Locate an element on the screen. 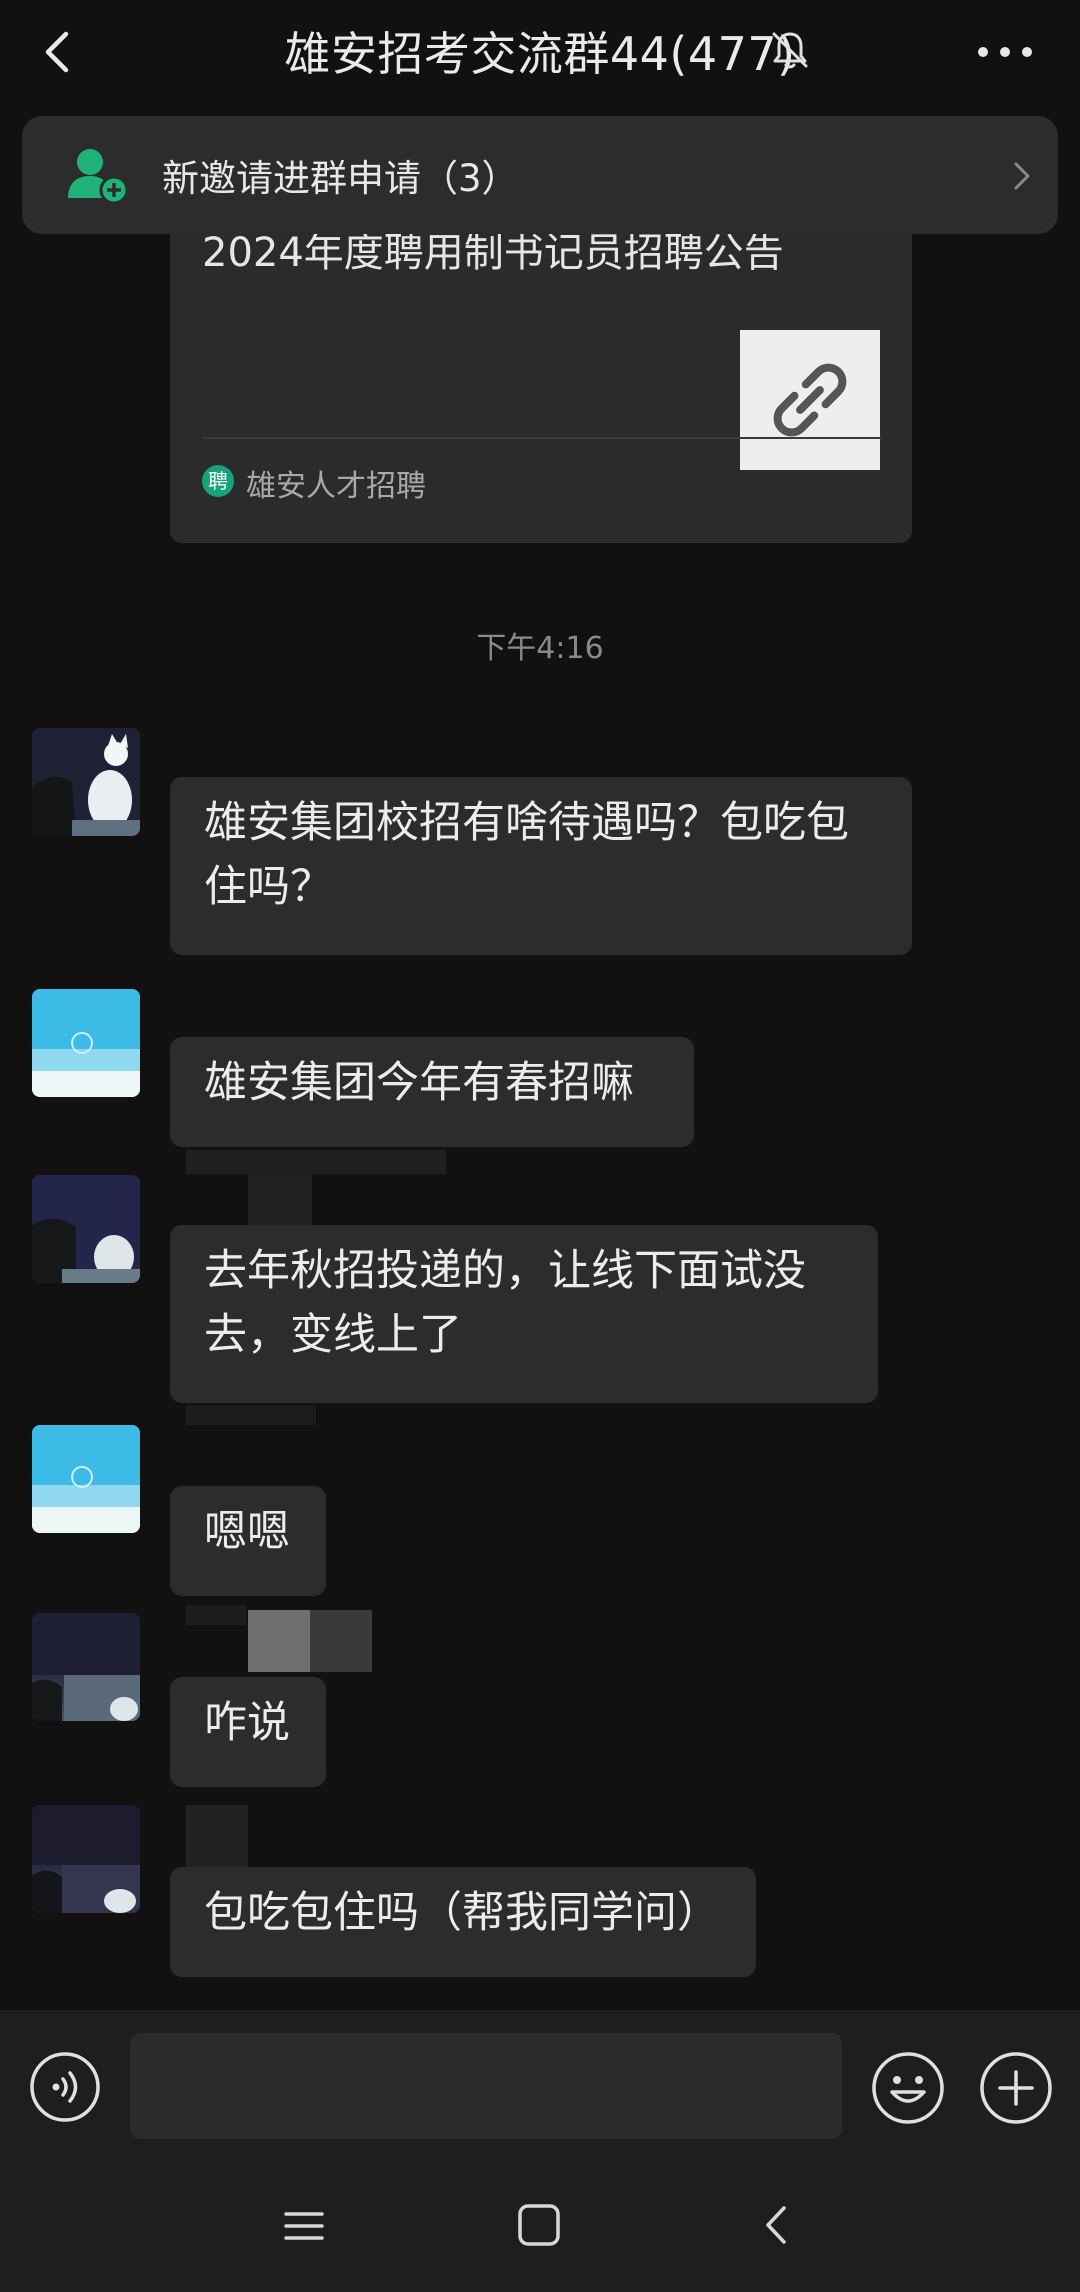  message-bubble: 雄安集团今年有春招嘛 is located at coordinates (432, 1092).